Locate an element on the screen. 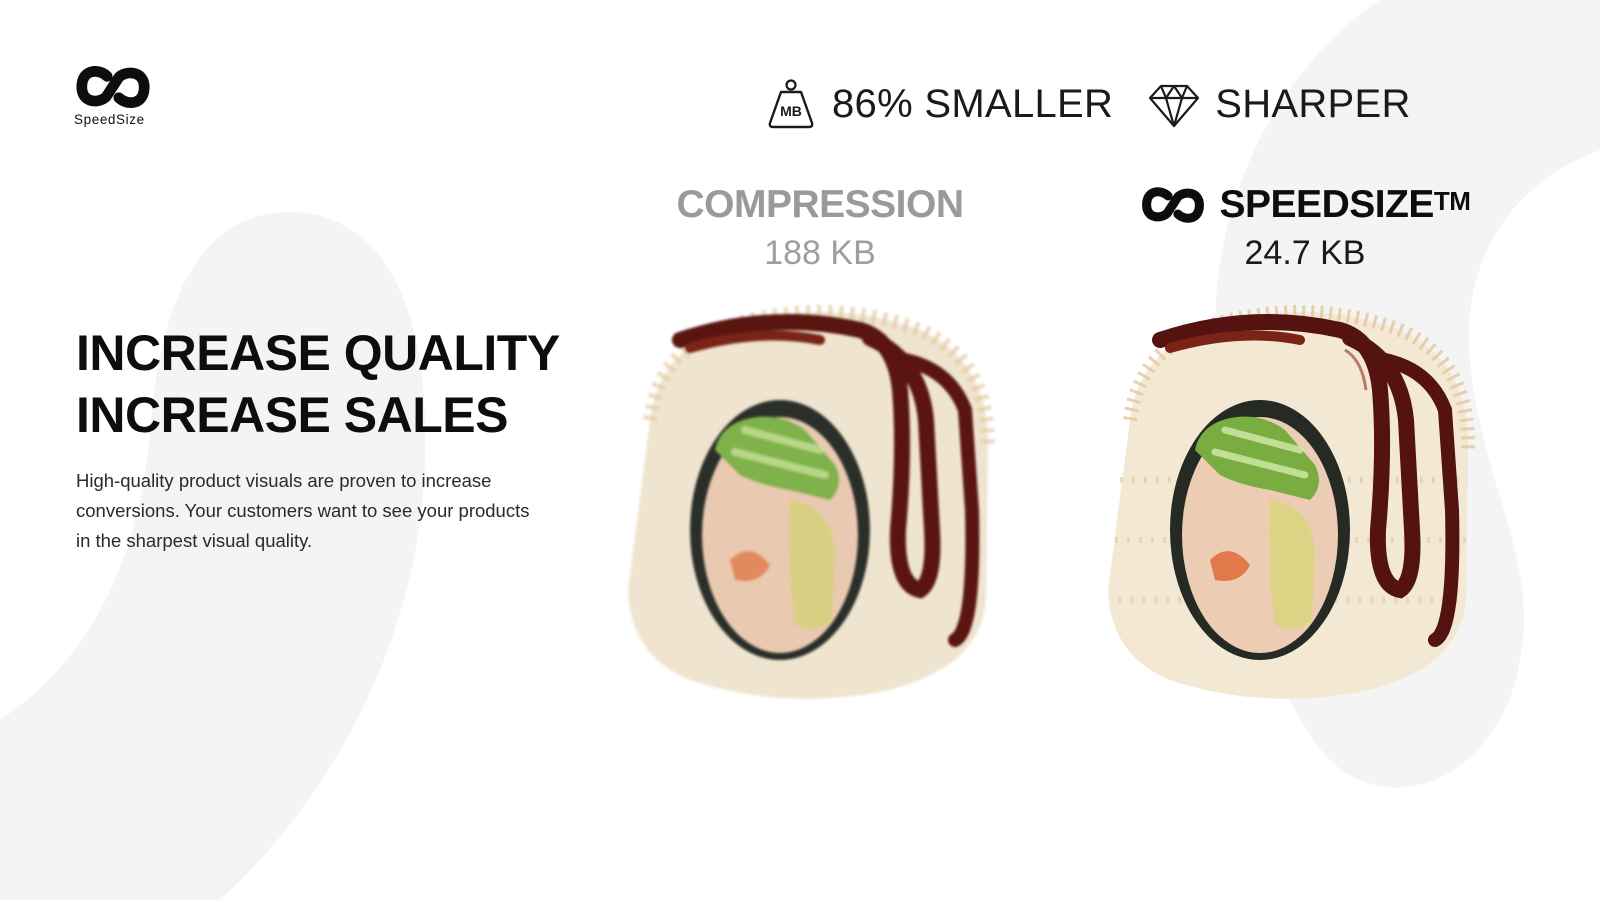  brand-logo: SpeedSize is located at coordinates (115, 95).